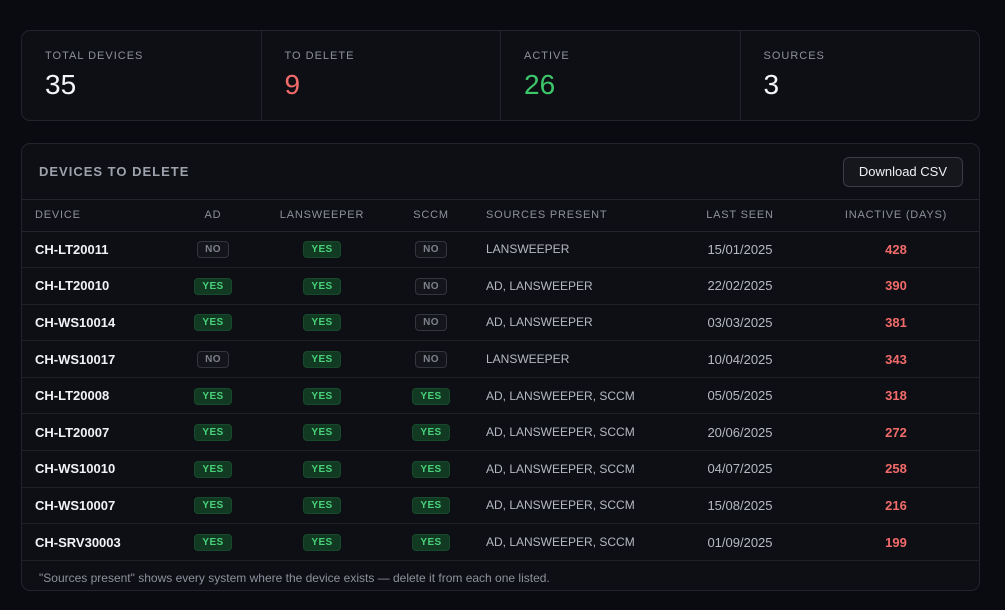 This screenshot has width=1005, height=610. I want to click on column-header-ad: AD, so click(213, 216).